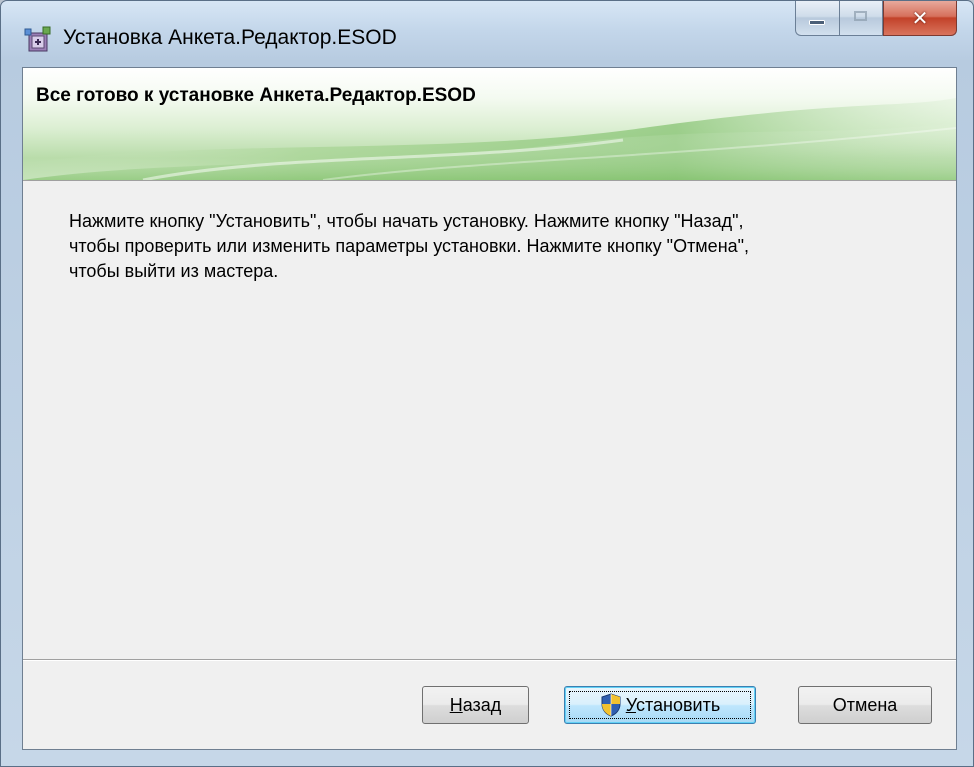 The height and width of the screenshot is (767, 974). I want to click on installer-package-icon, so click(38, 40).